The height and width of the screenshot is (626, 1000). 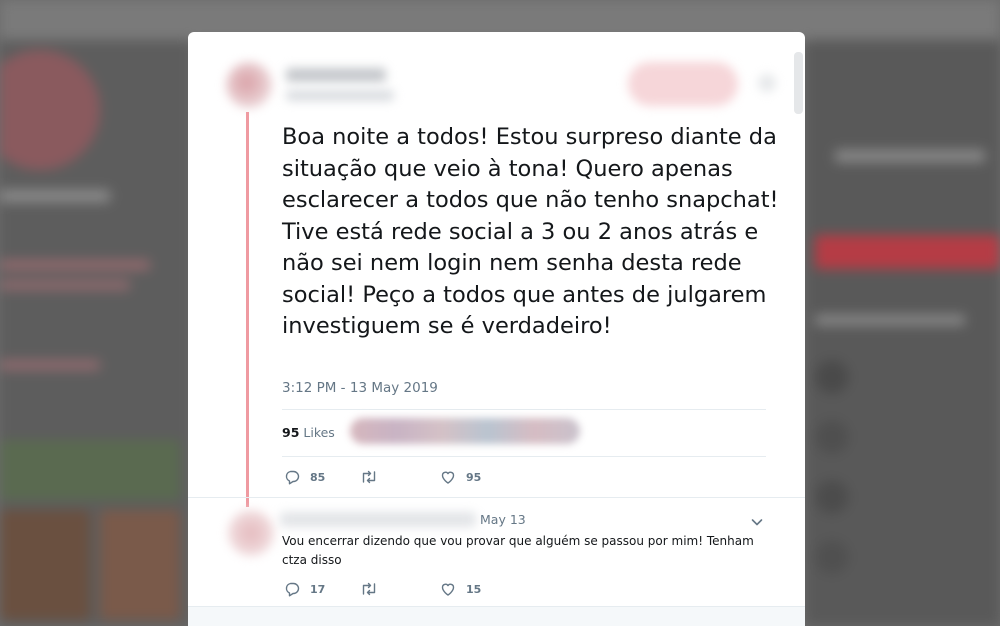 I want to click on reply-like-count: 15, so click(x=474, y=589).